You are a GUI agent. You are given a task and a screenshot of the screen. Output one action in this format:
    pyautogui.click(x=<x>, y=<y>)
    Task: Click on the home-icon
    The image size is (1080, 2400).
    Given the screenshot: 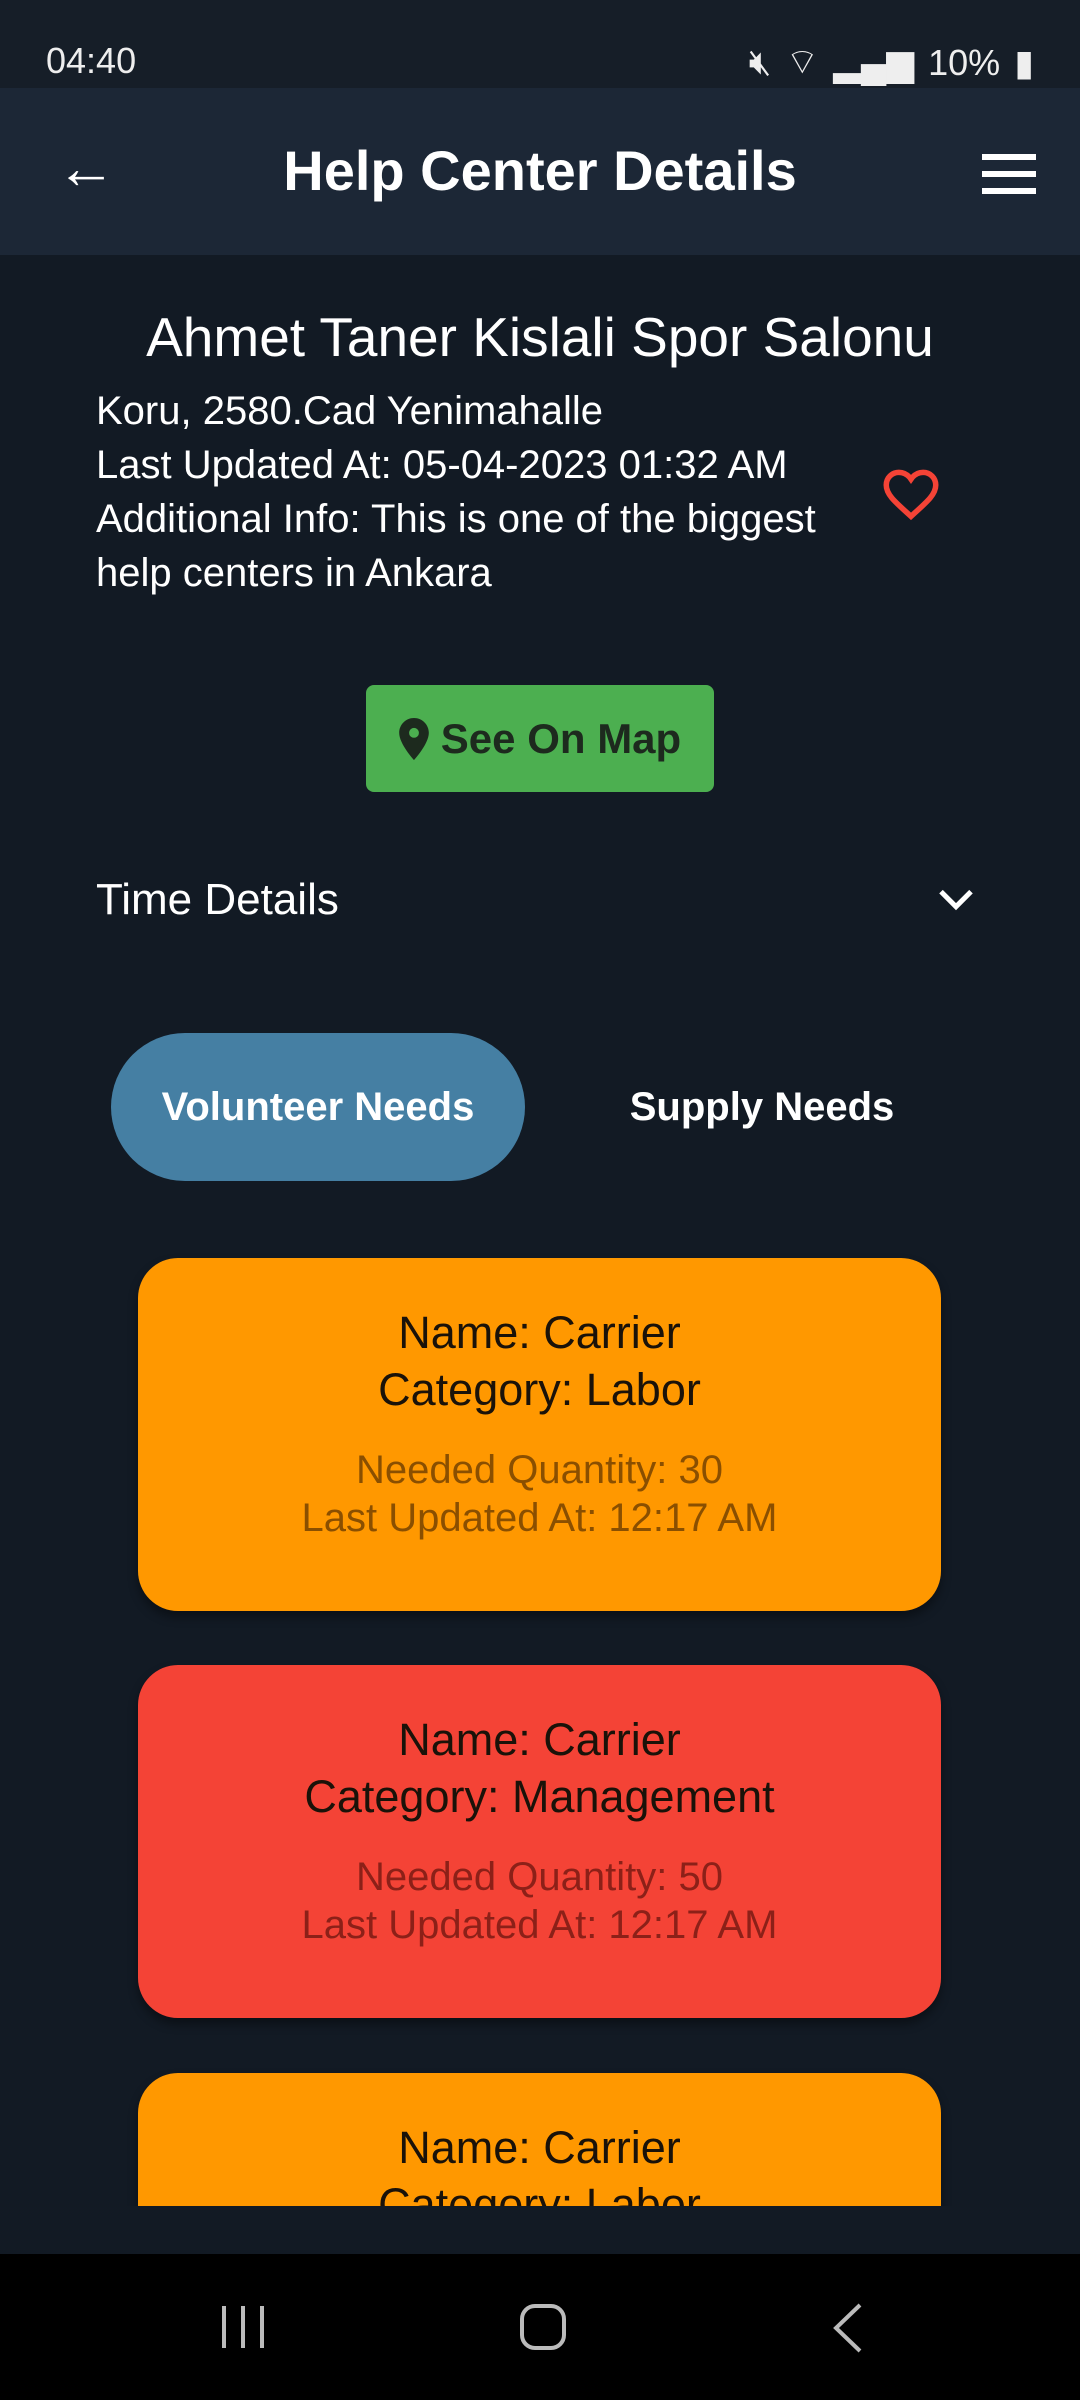 What is the action you would take?
    pyautogui.click(x=543, y=2327)
    